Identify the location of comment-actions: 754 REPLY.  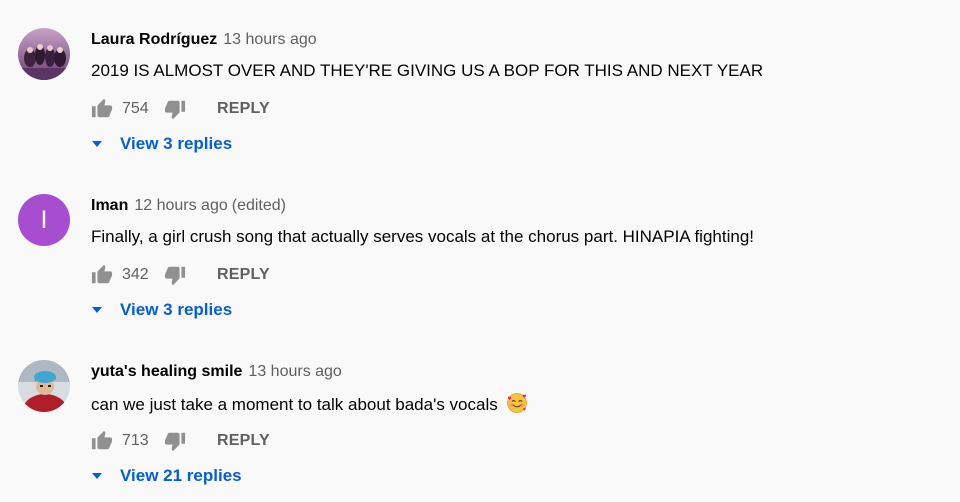
(180, 109).